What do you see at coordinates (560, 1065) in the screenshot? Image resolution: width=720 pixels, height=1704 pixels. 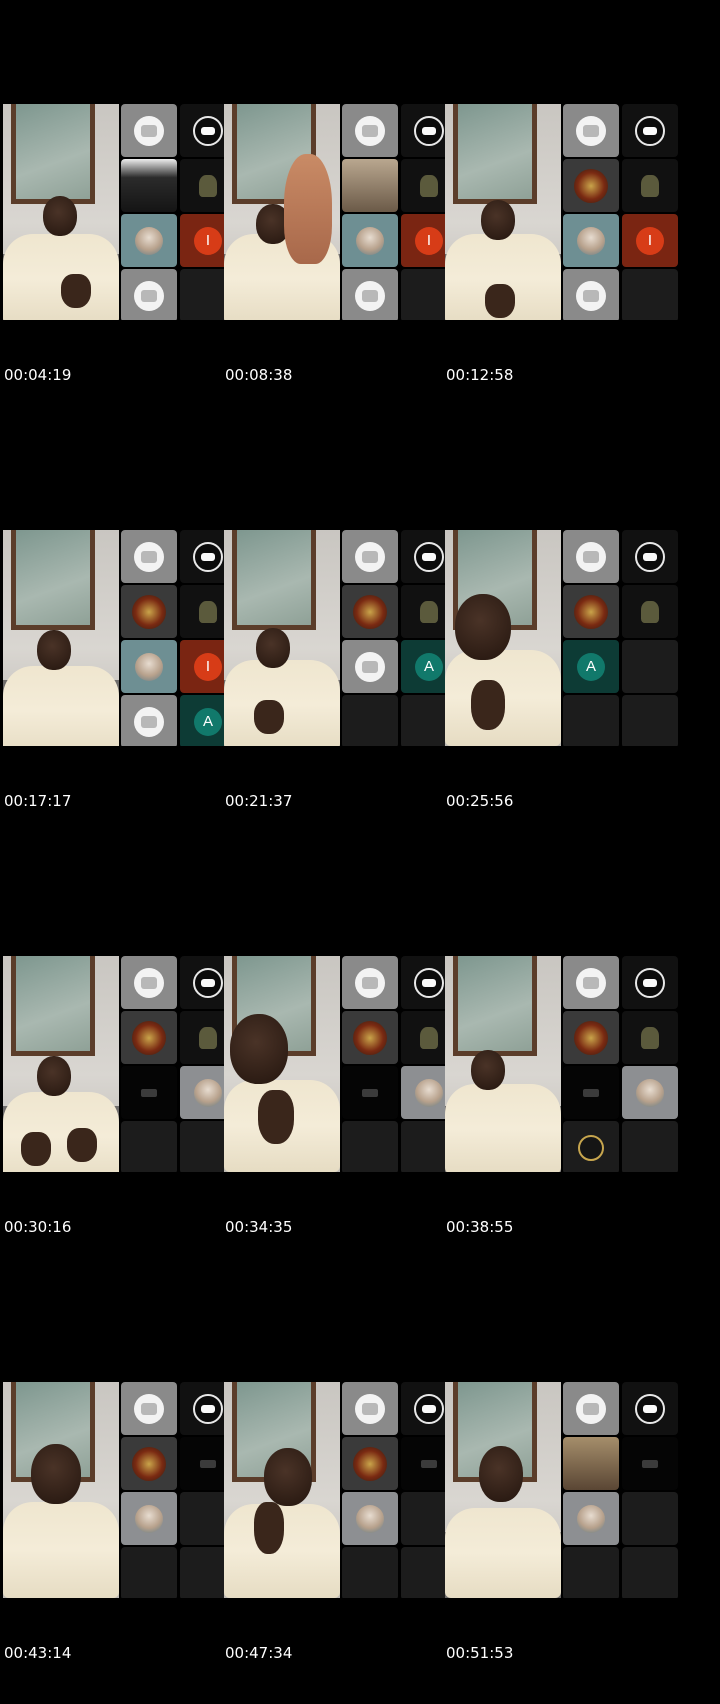 I see `thumbnail-cell: 00:38:55` at bounding box center [560, 1065].